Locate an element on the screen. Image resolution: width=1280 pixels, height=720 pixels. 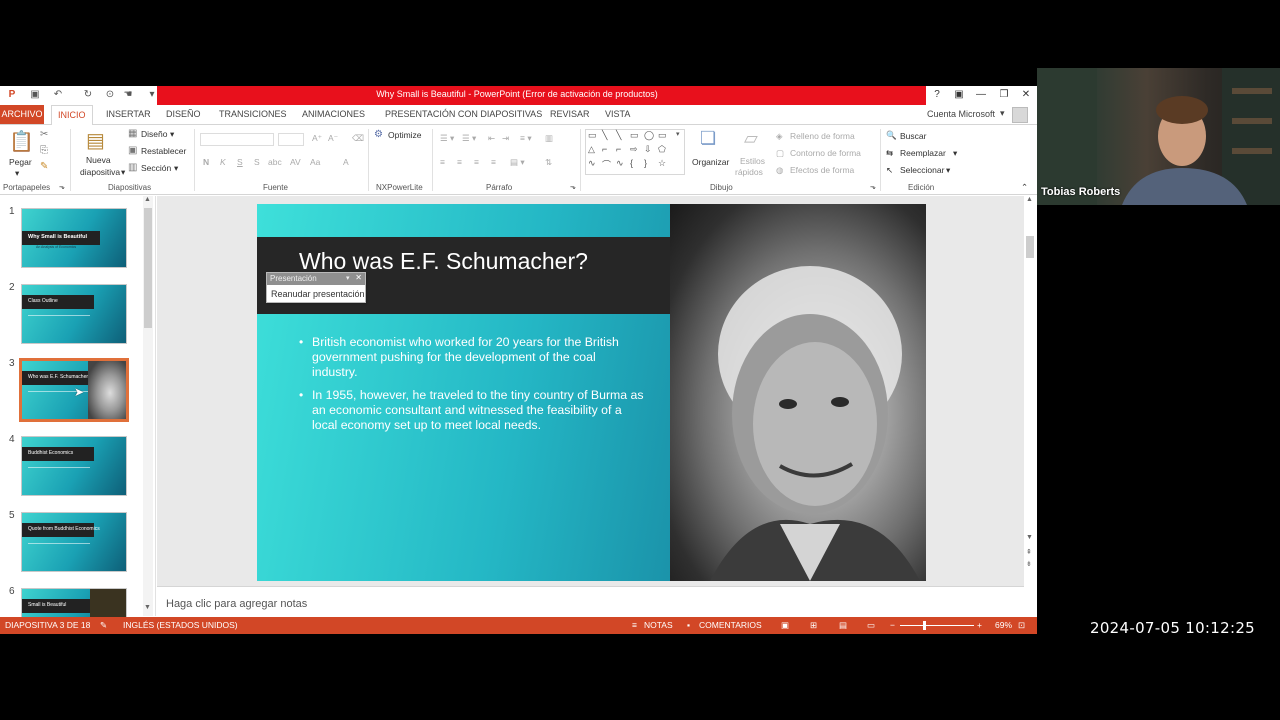
new-slide-icon: ▤ is located at coordinates (95, 140).